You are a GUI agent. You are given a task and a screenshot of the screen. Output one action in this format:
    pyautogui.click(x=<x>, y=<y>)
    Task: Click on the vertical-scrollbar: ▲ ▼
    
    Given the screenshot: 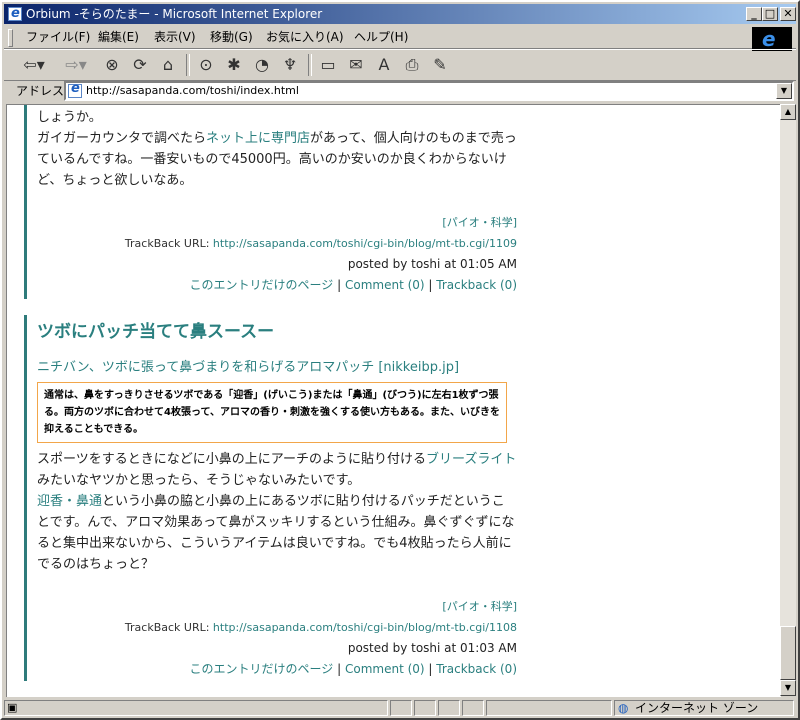 What is the action you would take?
    pyautogui.click(x=788, y=400)
    